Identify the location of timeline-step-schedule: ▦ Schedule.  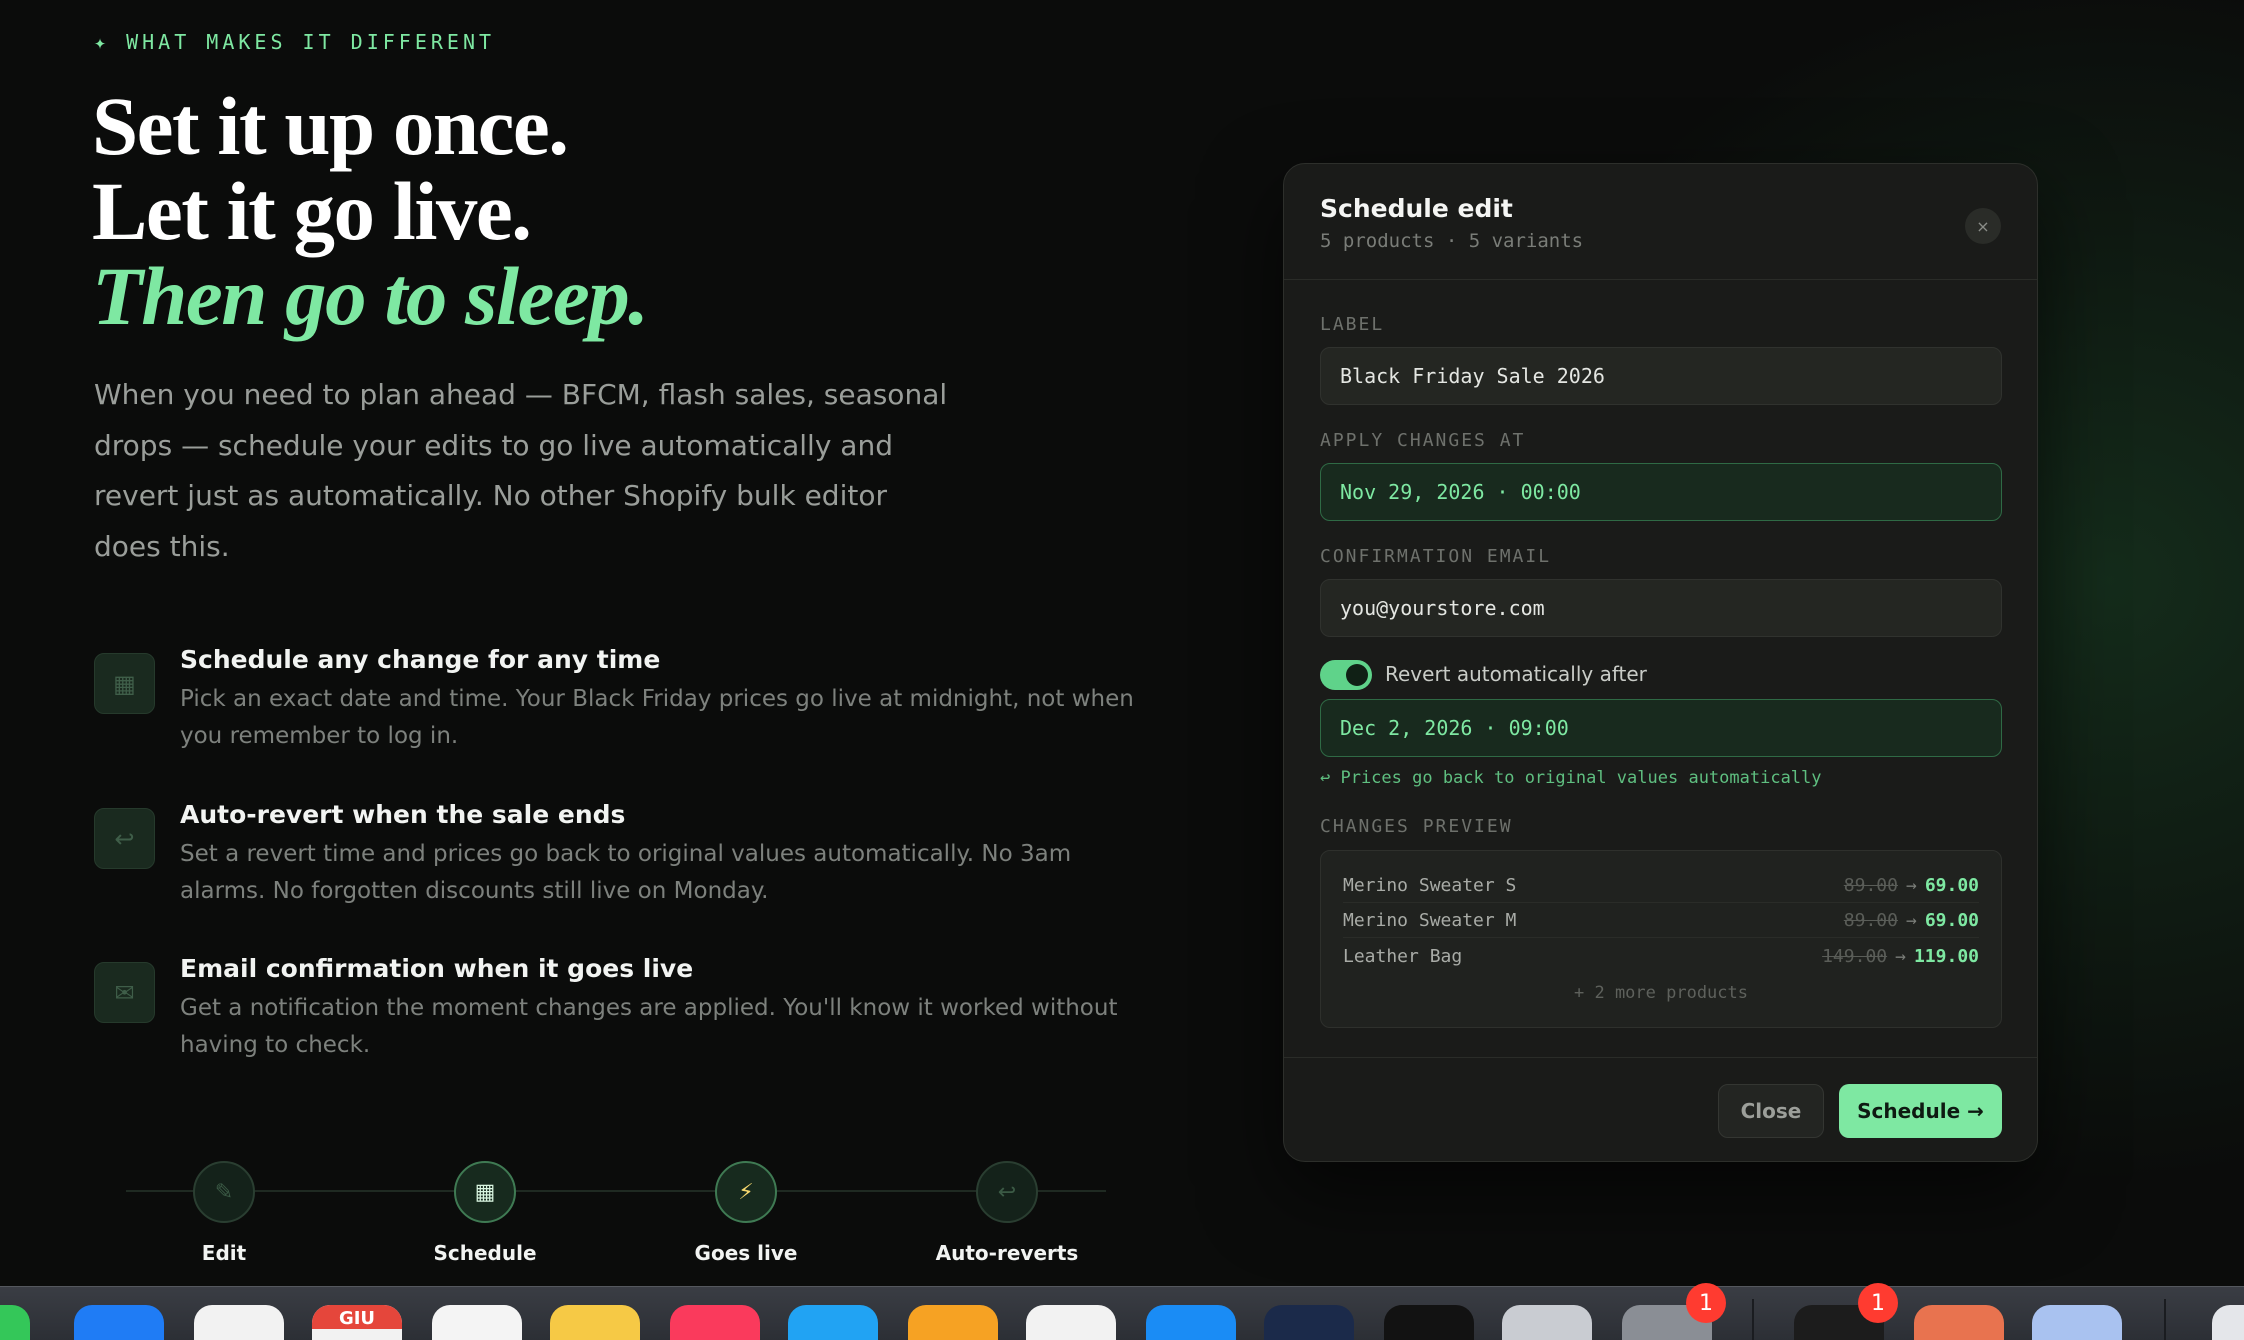
(485, 1222).